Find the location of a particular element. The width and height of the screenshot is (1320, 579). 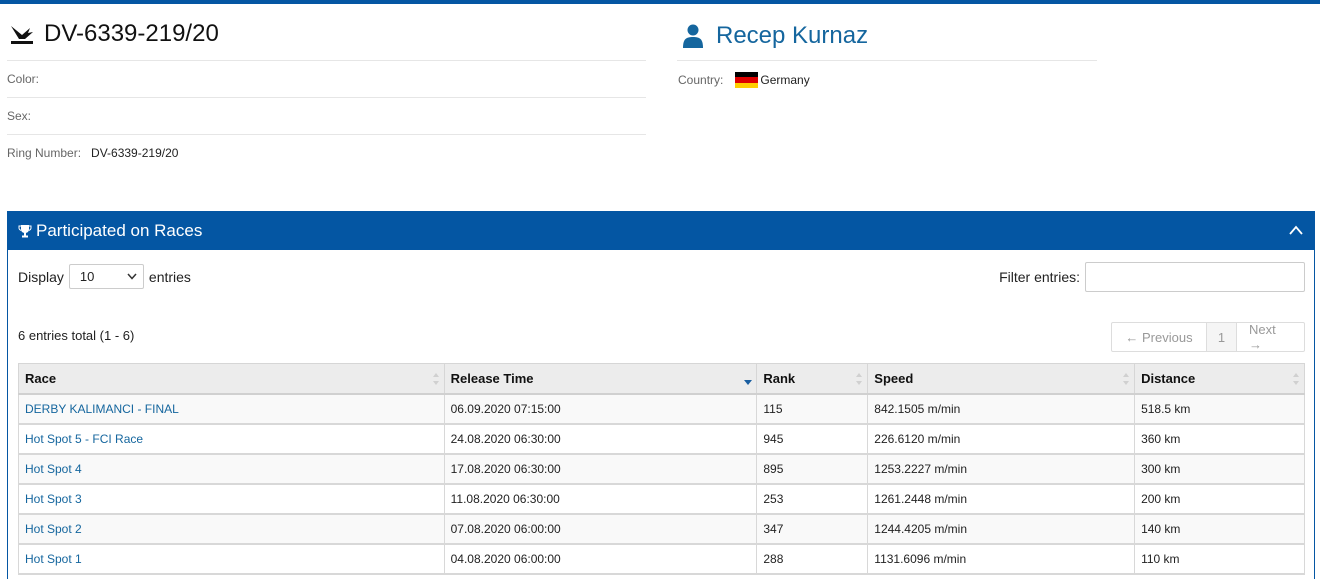

release-time-cell: 11.08.2020 06:30:00 is located at coordinates (600, 499).